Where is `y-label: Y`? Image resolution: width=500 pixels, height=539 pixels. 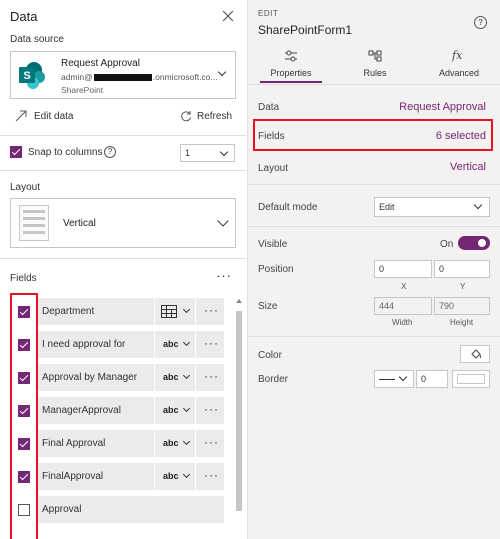 y-label: Y is located at coordinates (463, 286).